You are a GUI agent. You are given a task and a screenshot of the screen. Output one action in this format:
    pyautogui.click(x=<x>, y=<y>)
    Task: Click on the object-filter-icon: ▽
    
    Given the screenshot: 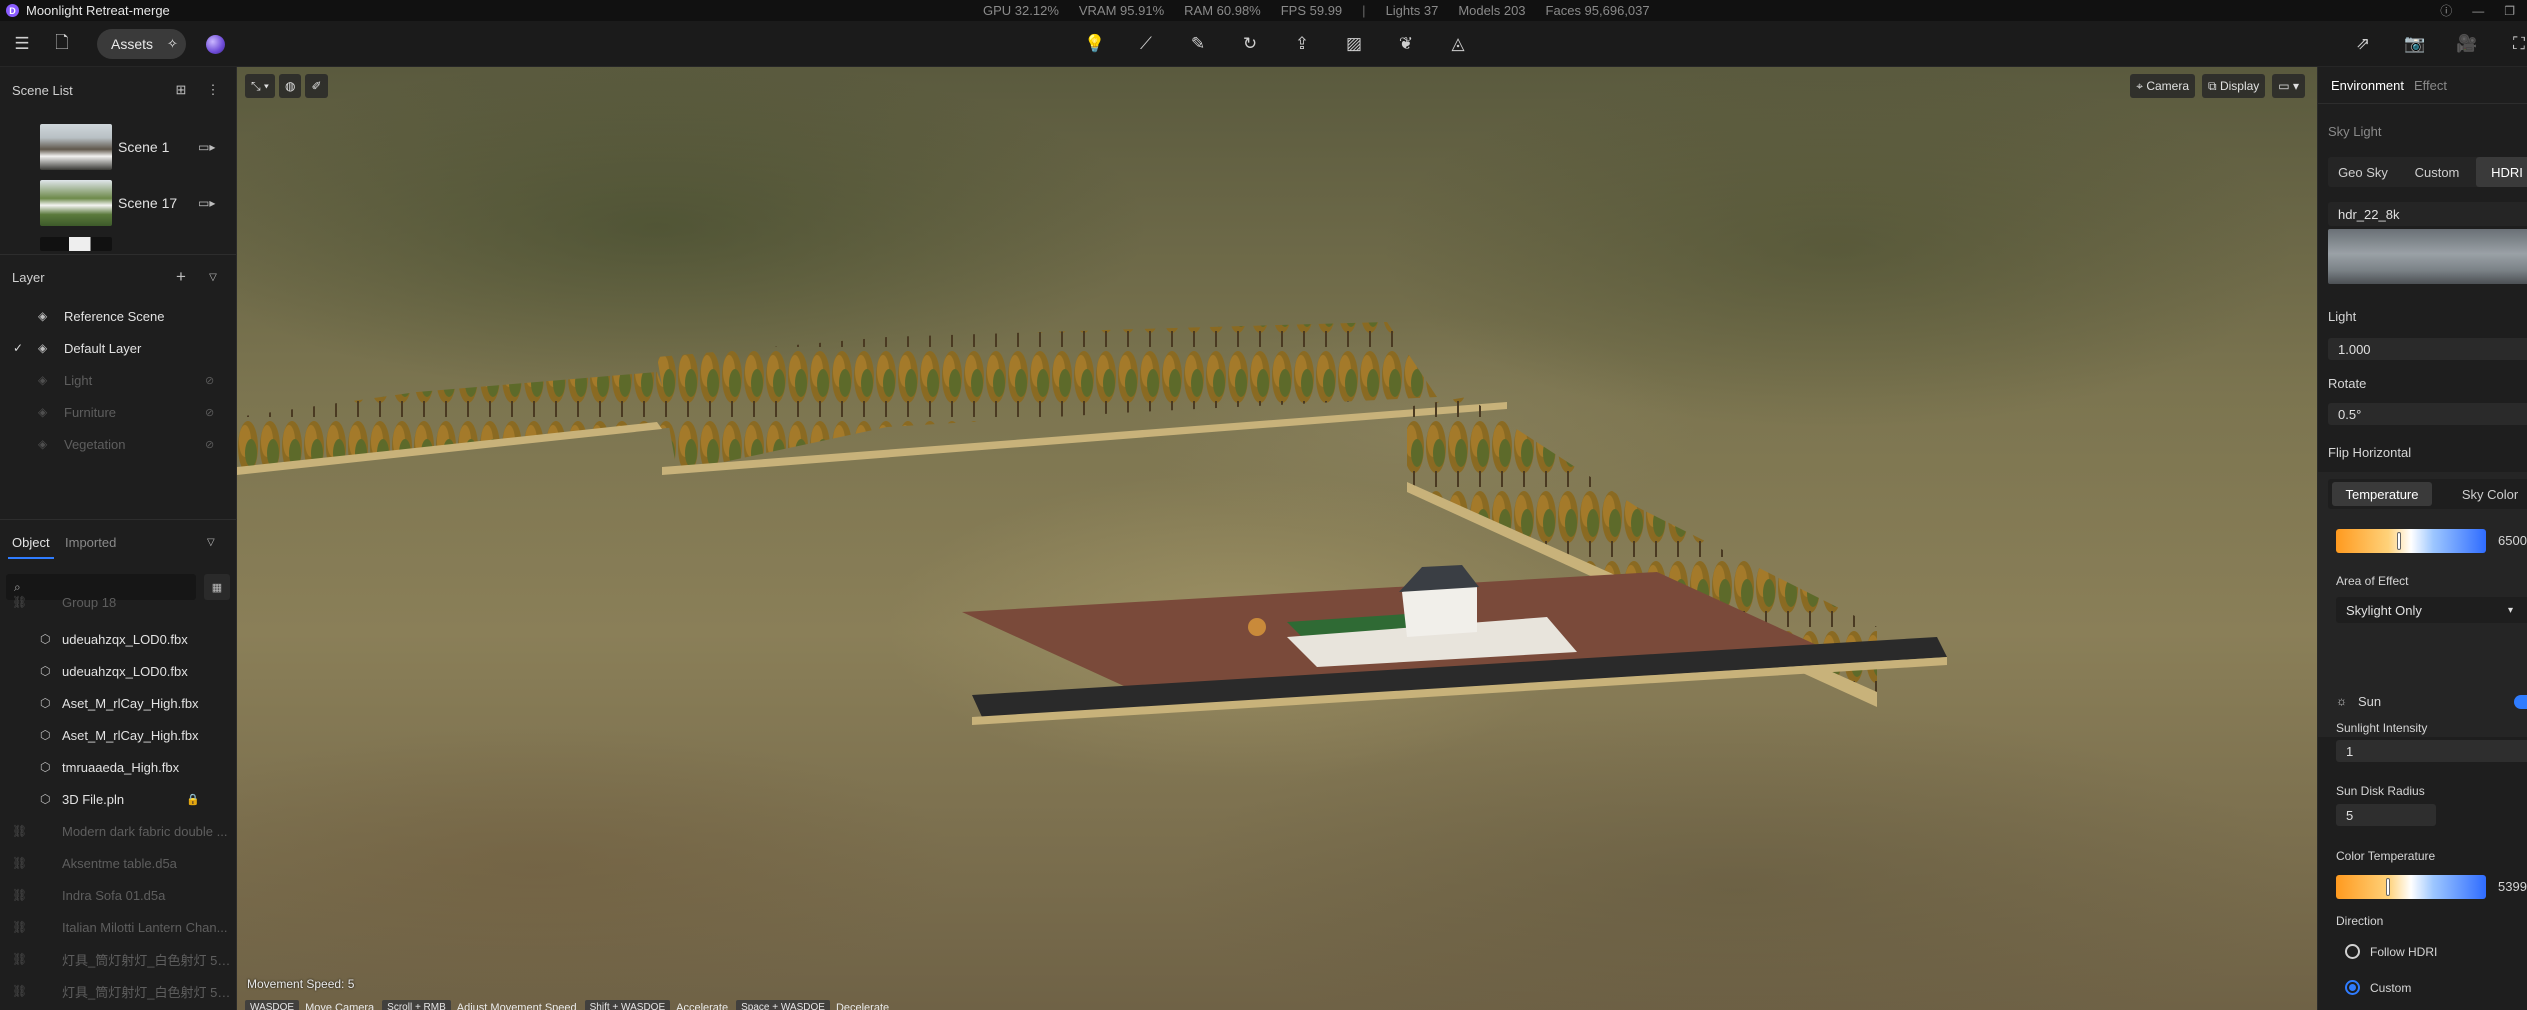 What is the action you would take?
    pyautogui.click(x=211, y=542)
    